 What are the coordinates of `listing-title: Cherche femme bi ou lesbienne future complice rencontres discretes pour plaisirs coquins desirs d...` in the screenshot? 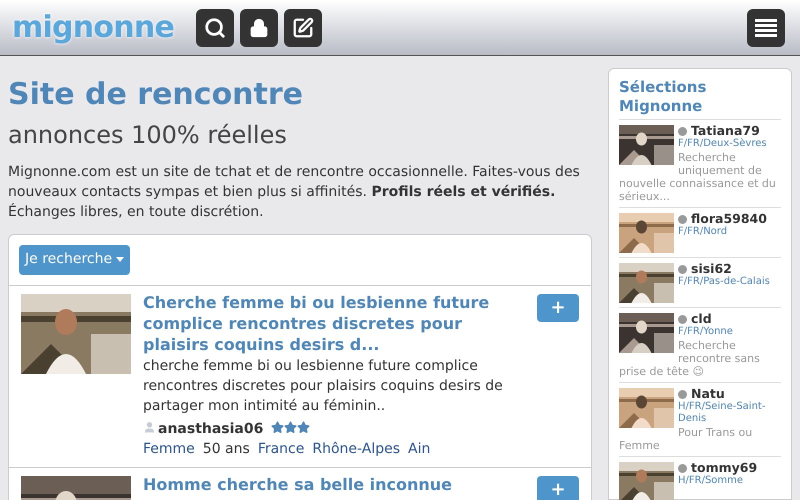 It's located at (334, 323).